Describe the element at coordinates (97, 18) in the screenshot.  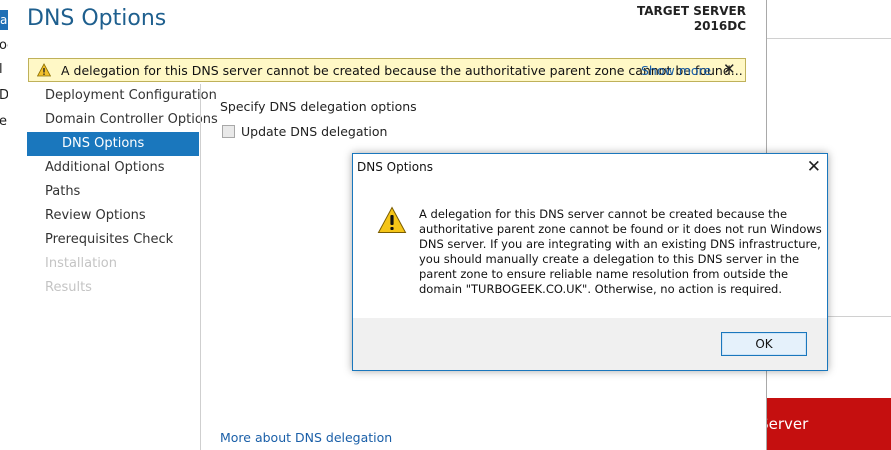
I see `page-title: DNS Options` at that location.